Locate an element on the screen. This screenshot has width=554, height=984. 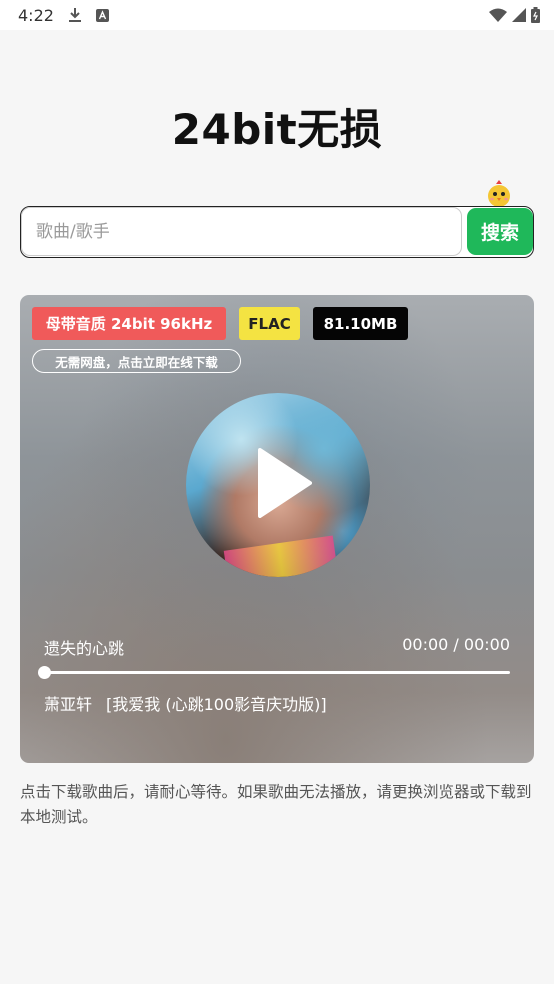
download-note: 点击下载歌曲后，请耐心等待。如果歌曲无法播放，请更换浏览器或下载到本地测试。 is located at coordinates (276, 804).